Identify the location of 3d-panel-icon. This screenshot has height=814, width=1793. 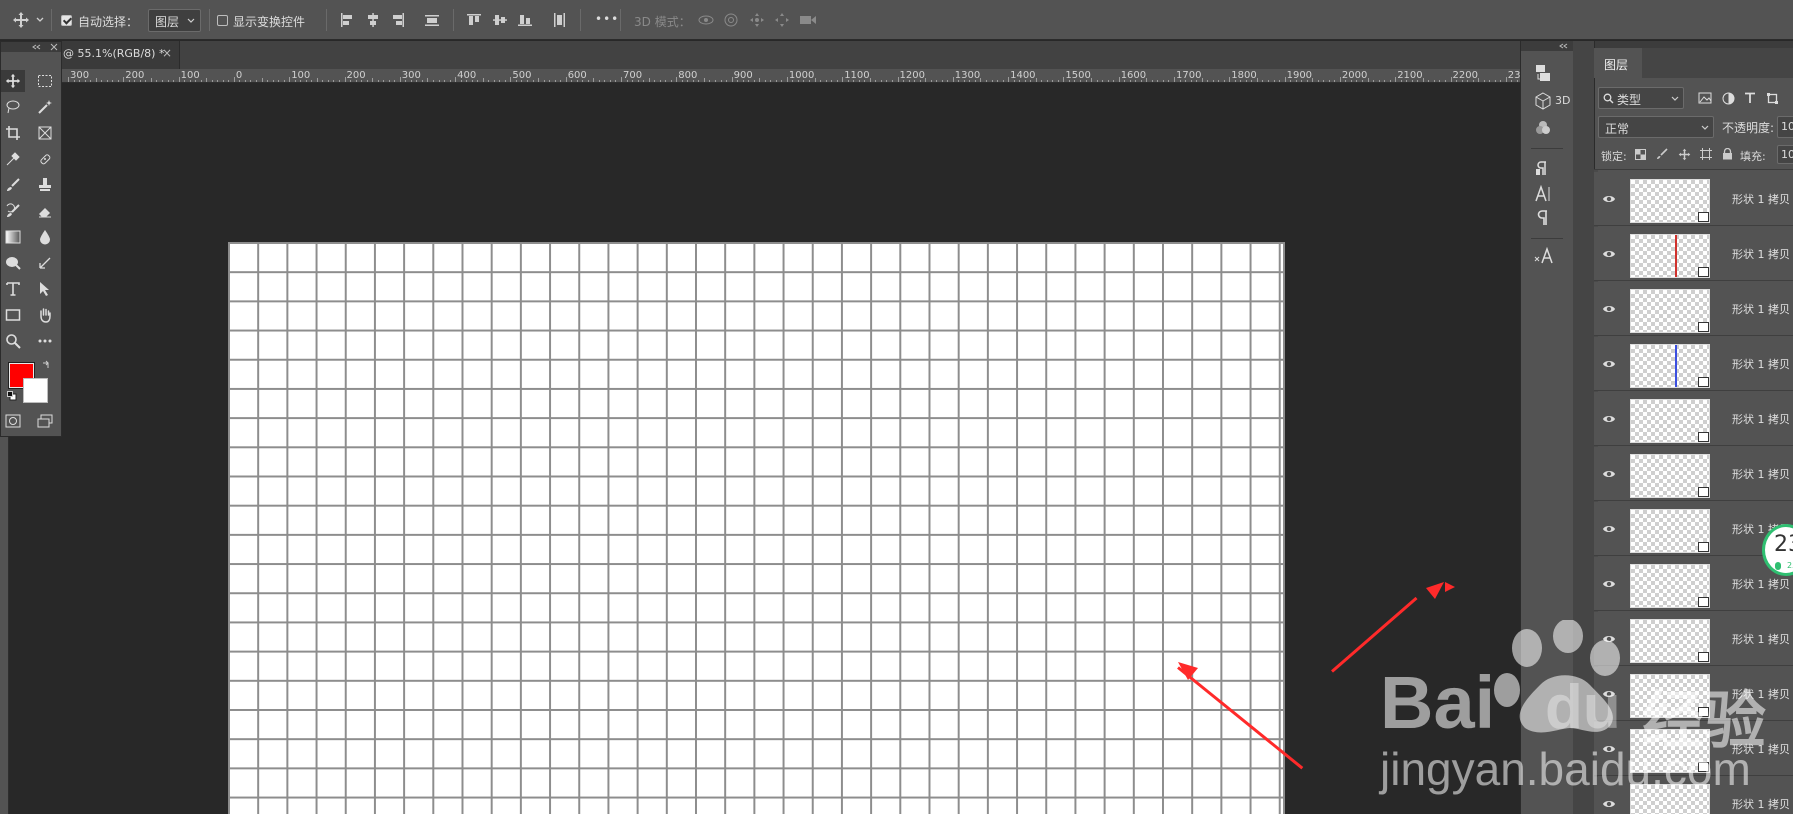
(1543, 101).